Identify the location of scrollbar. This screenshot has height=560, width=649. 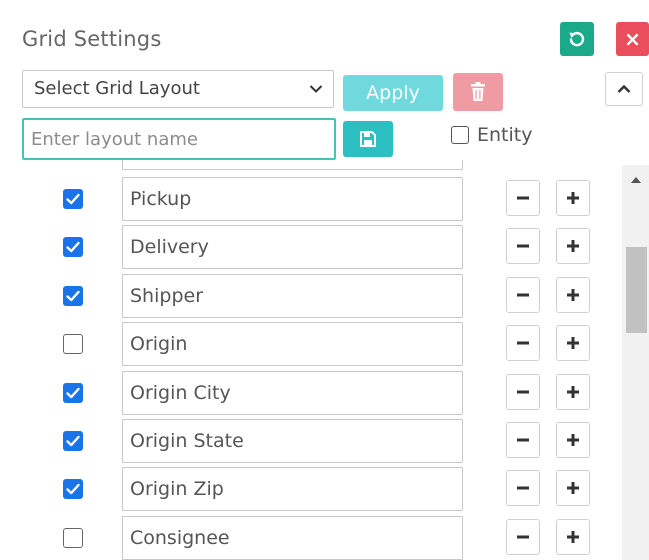
(635, 362).